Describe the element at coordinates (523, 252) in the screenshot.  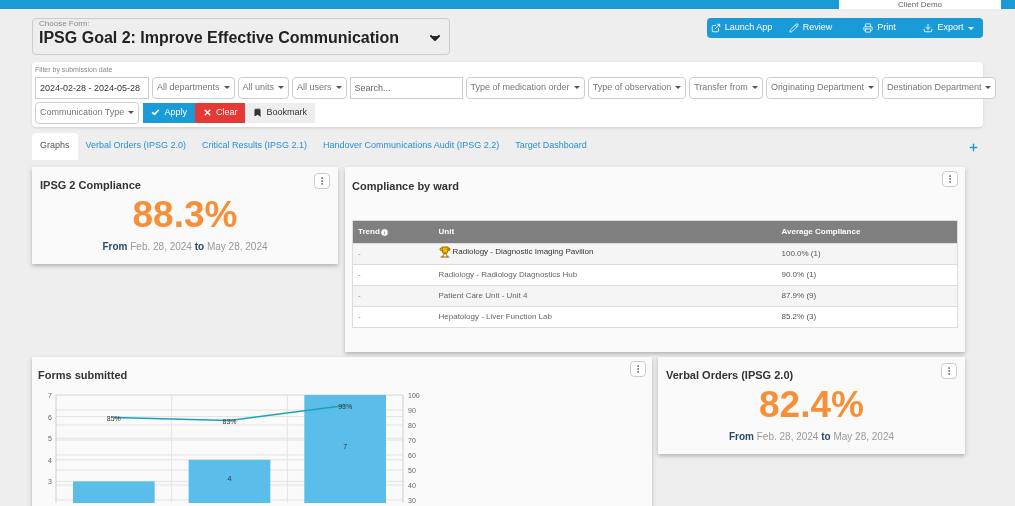
I see `table-cell: Radiology - Diagnostic Imaging Pavilion` at that location.